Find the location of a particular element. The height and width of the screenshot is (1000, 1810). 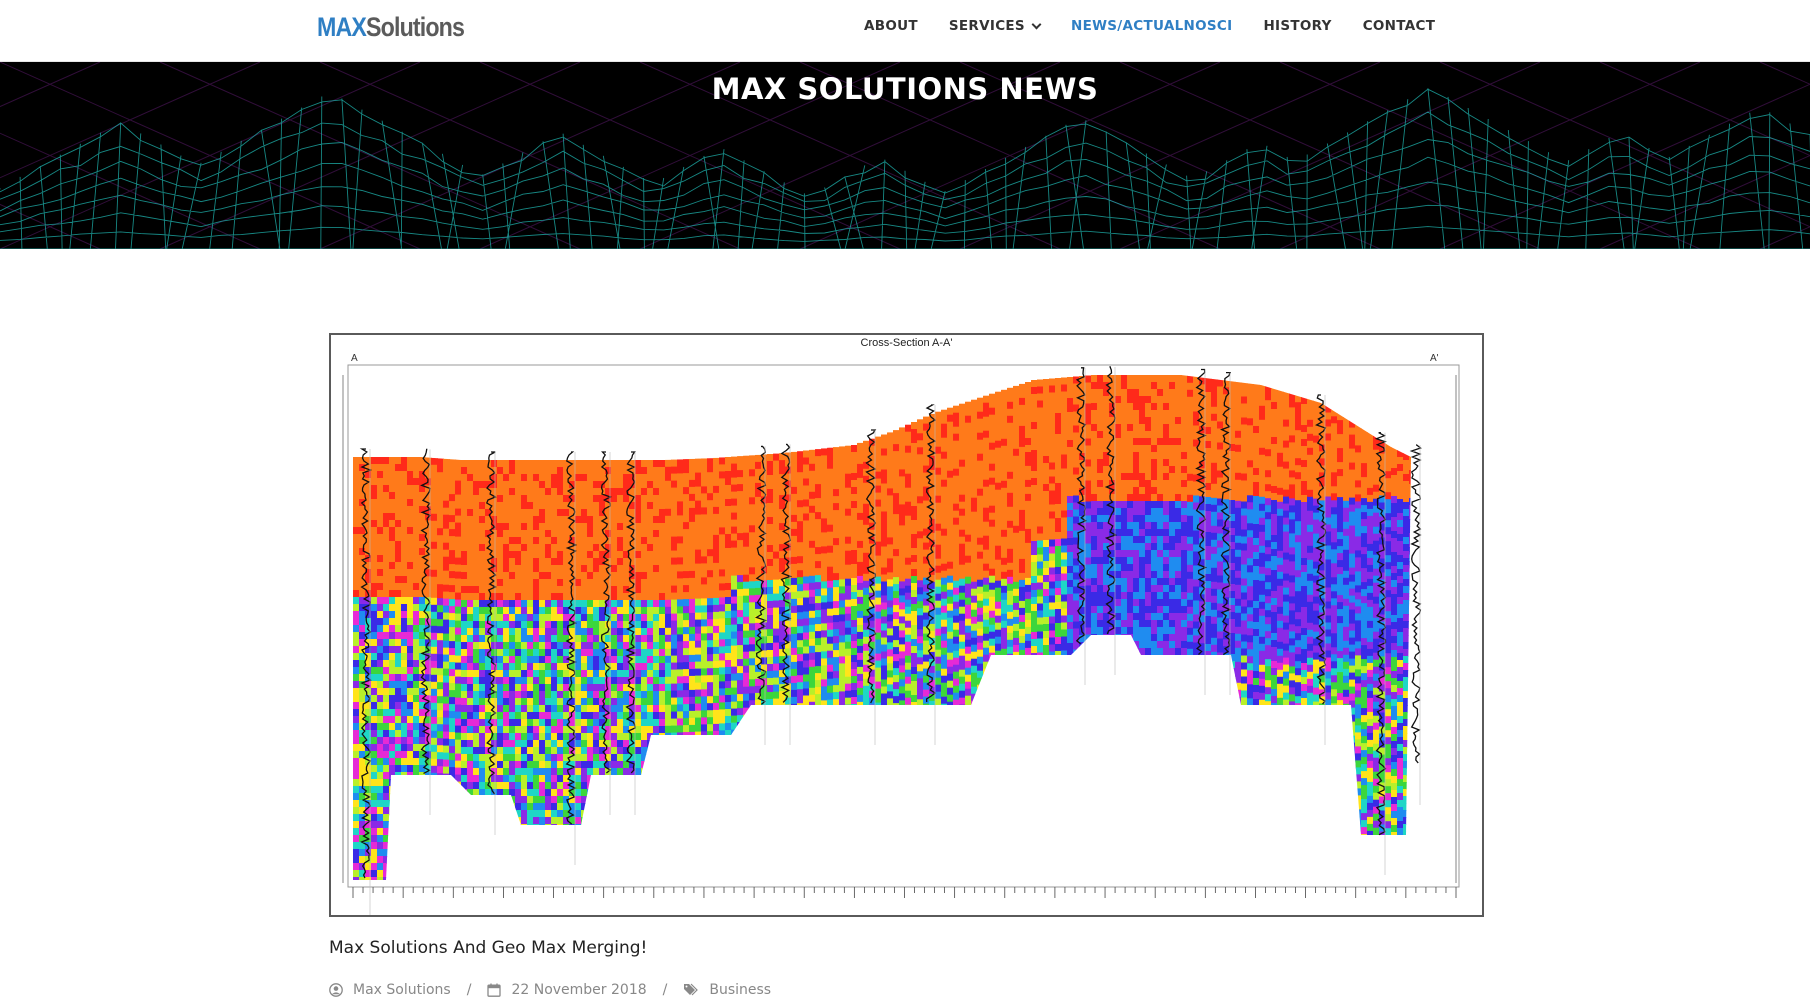

site-logo: MAX Solutions is located at coordinates (391, 27).